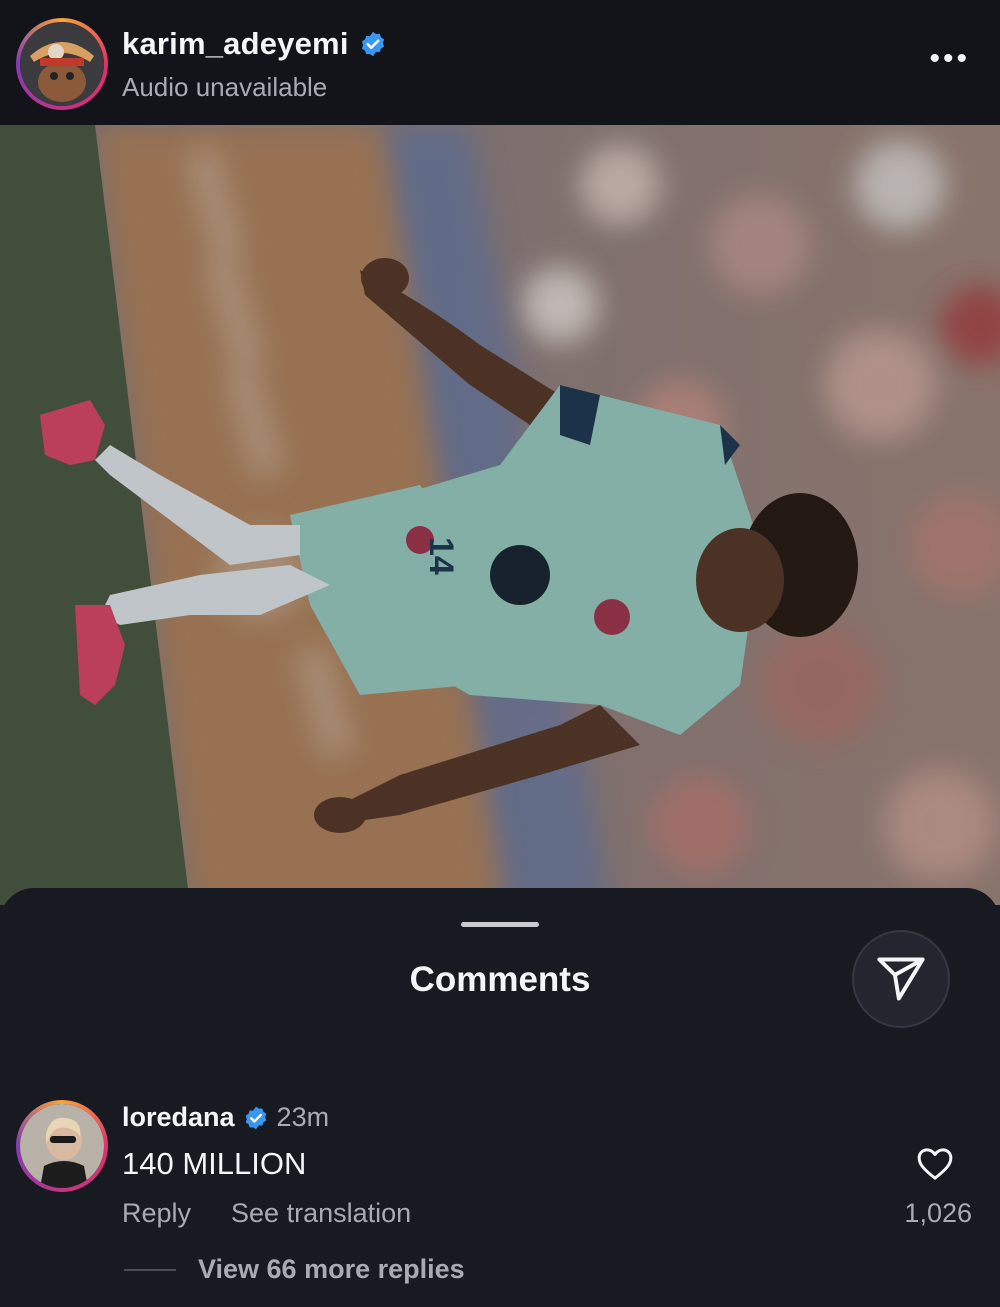 The height and width of the screenshot is (1307, 1000). Describe the element at coordinates (156, 1213) in the screenshot. I see `reply-button: Reply` at that location.